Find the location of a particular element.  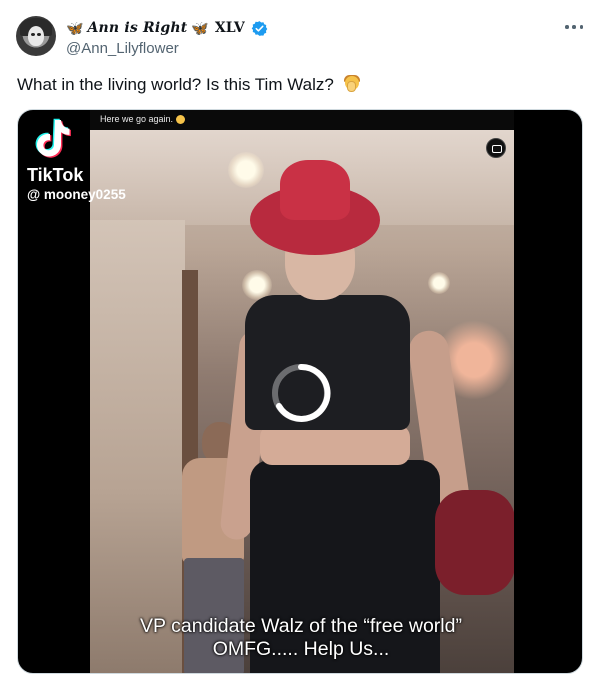

loading-spinner-icon is located at coordinates (301, 392).